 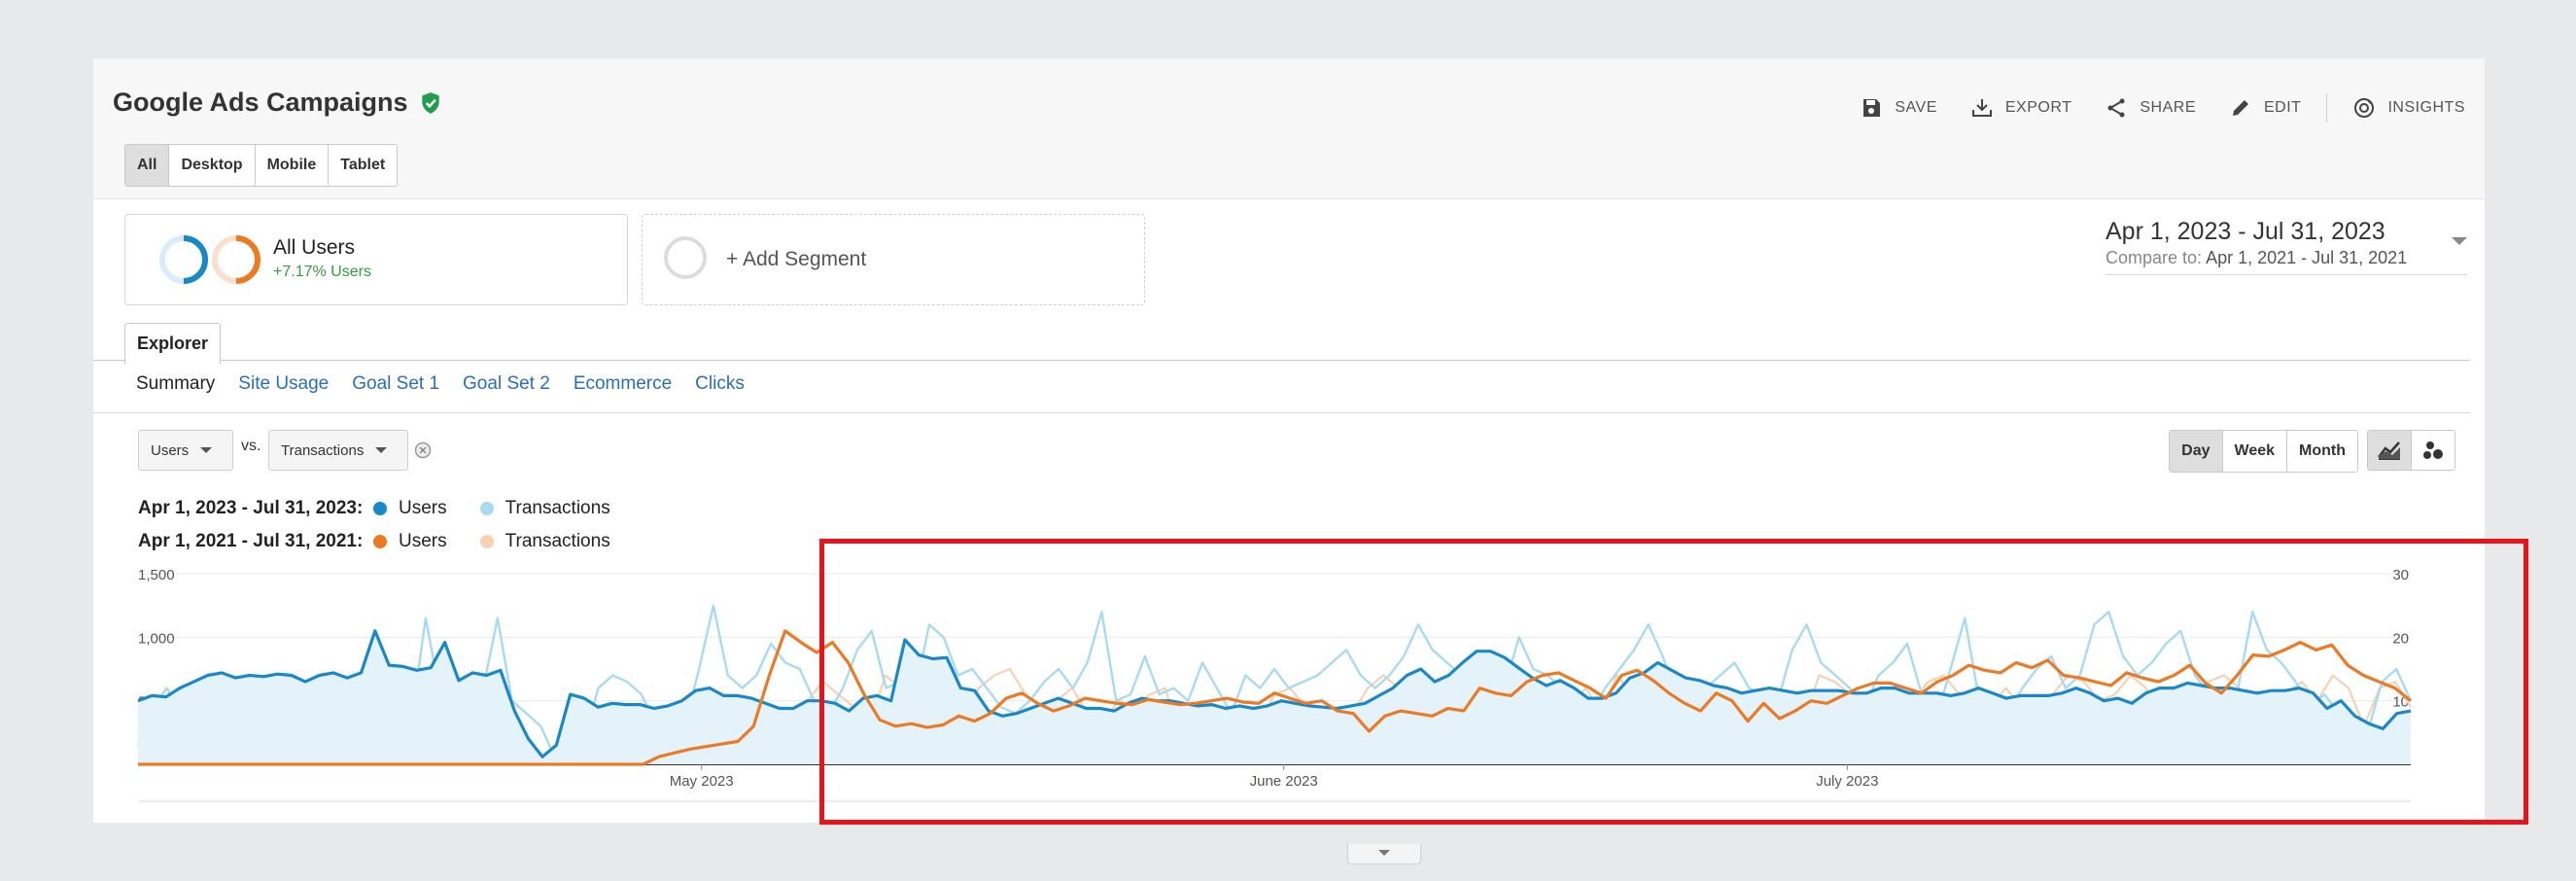 What do you see at coordinates (156, 638) in the screenshot?
I see `y-left-tick-label: 1,000` at bounding box center [156, 638].